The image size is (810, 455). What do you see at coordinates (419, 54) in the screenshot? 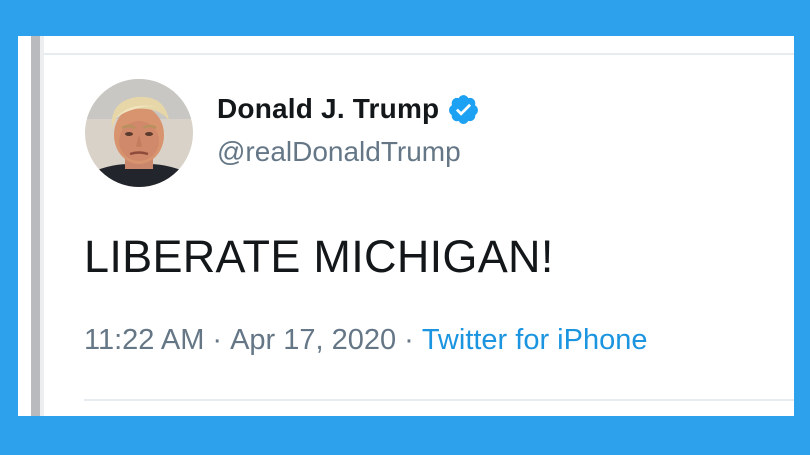
I see `top-divider` at bounding box center [419, 54].